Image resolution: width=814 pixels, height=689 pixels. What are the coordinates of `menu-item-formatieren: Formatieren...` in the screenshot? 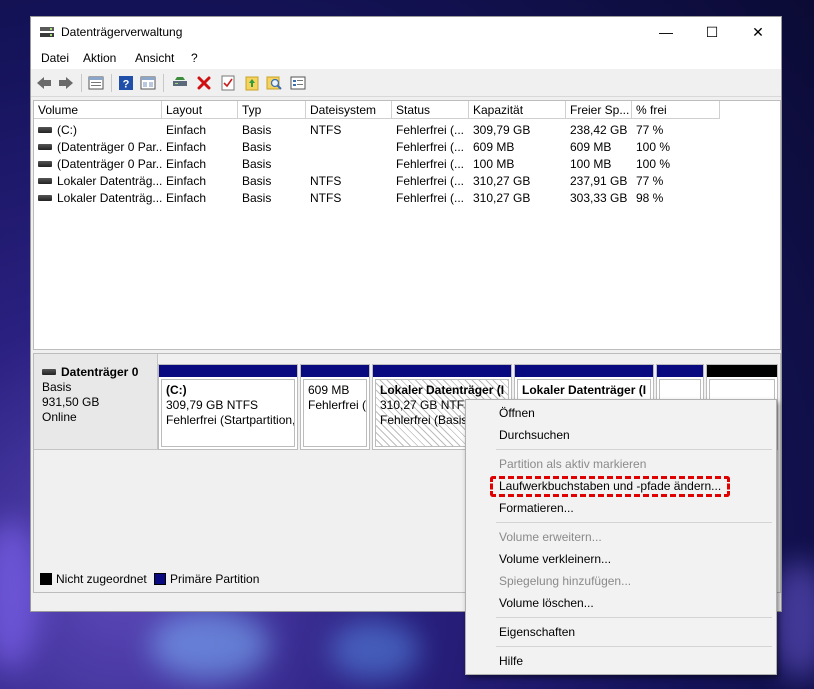 It's located at (536, 508).